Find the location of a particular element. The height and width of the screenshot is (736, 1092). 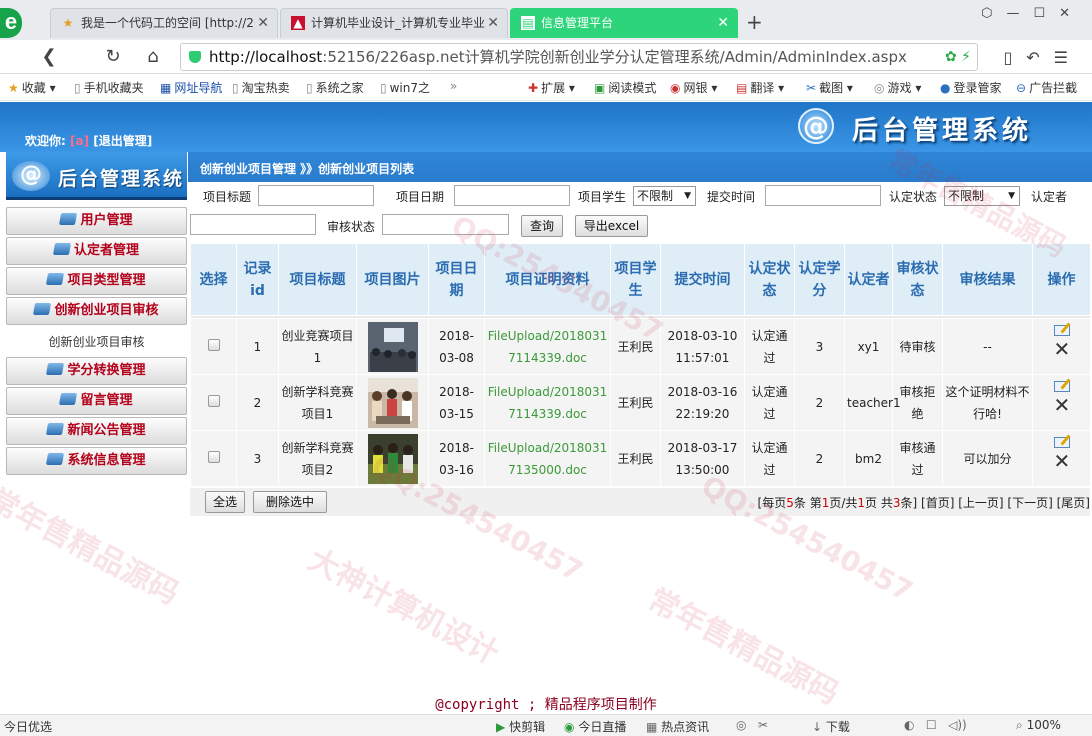

bookmark-item: ▯ 系统之家 is located at coordinates (335, 87).